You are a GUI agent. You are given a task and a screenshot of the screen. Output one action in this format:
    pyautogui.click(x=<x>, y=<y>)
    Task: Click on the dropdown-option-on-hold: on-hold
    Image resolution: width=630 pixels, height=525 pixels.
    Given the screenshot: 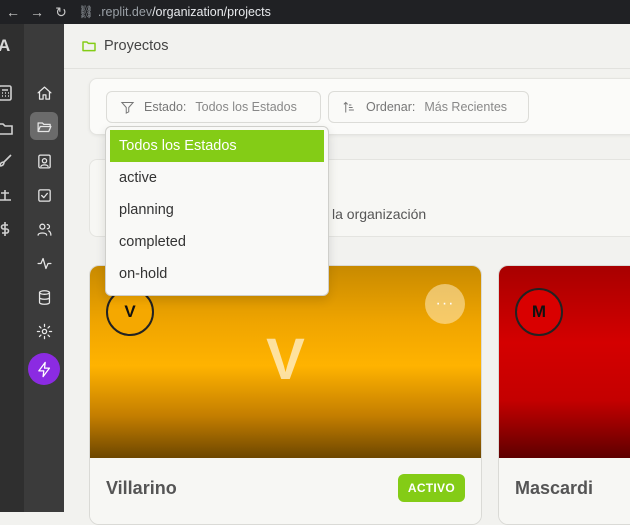 What is the action you would take?
    pyautogui.click(x=217, y=274)
    